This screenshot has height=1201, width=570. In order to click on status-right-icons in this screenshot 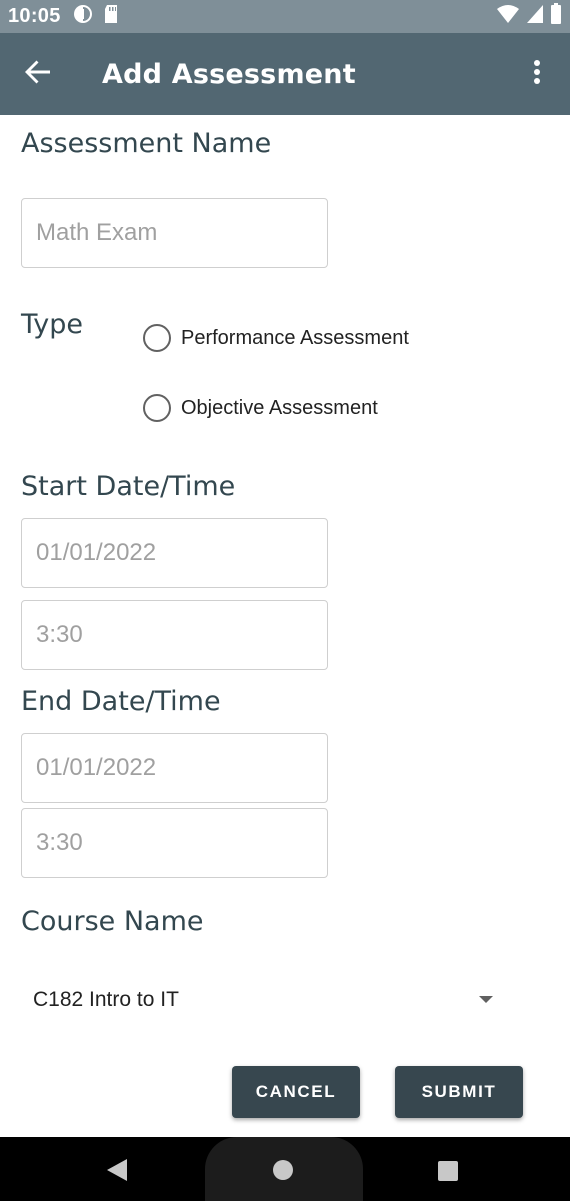, I will do `click(529, 16)`.